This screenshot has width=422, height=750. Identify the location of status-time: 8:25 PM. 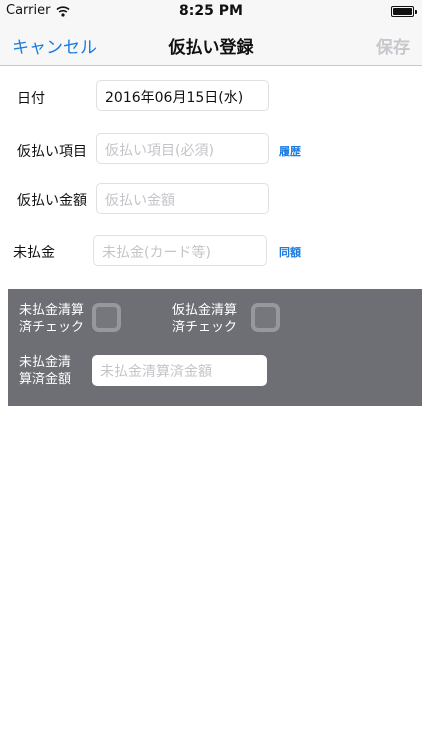
(211, 11).